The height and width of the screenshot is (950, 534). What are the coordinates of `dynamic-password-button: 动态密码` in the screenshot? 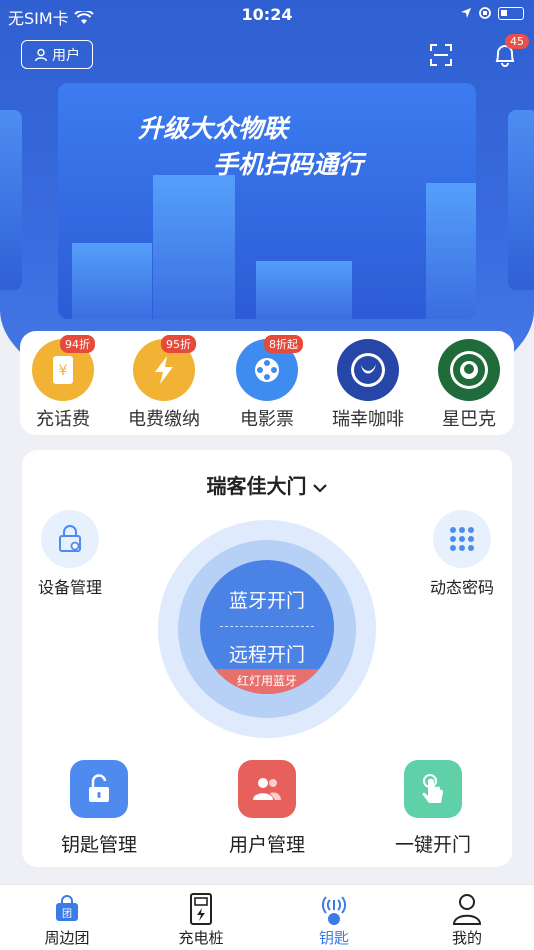 It's located at (462, 554).